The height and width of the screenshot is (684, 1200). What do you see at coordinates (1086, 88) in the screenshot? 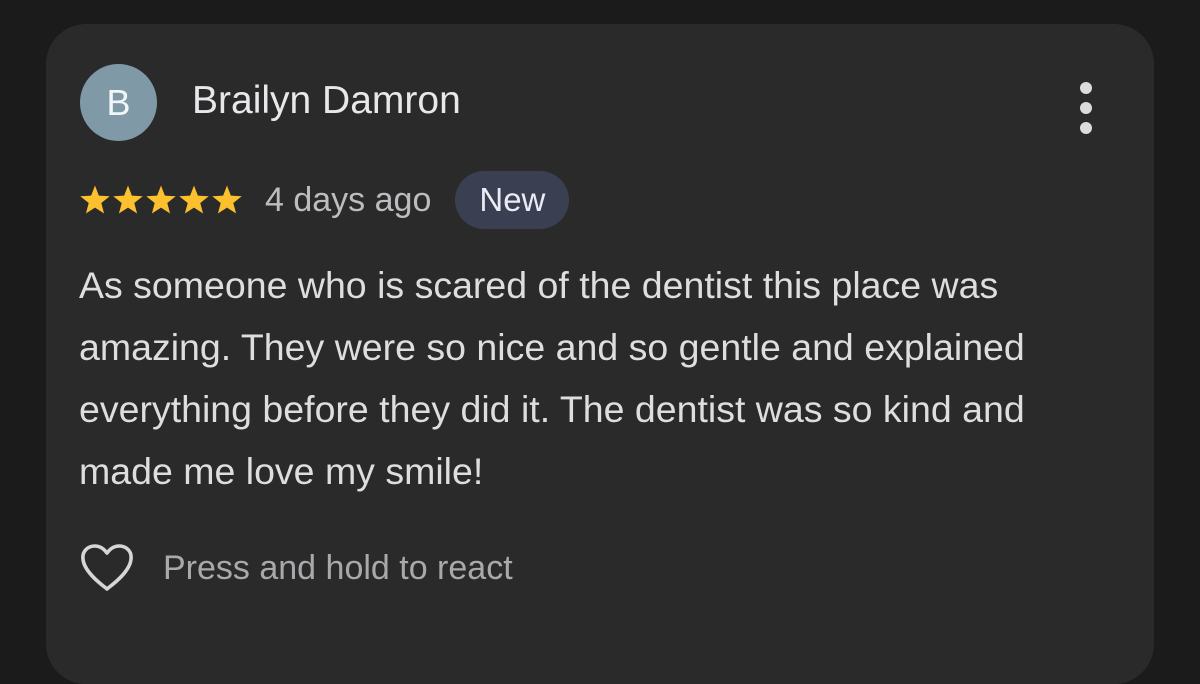
I see `more-vert-icon` at bounding box center [1086, 88].